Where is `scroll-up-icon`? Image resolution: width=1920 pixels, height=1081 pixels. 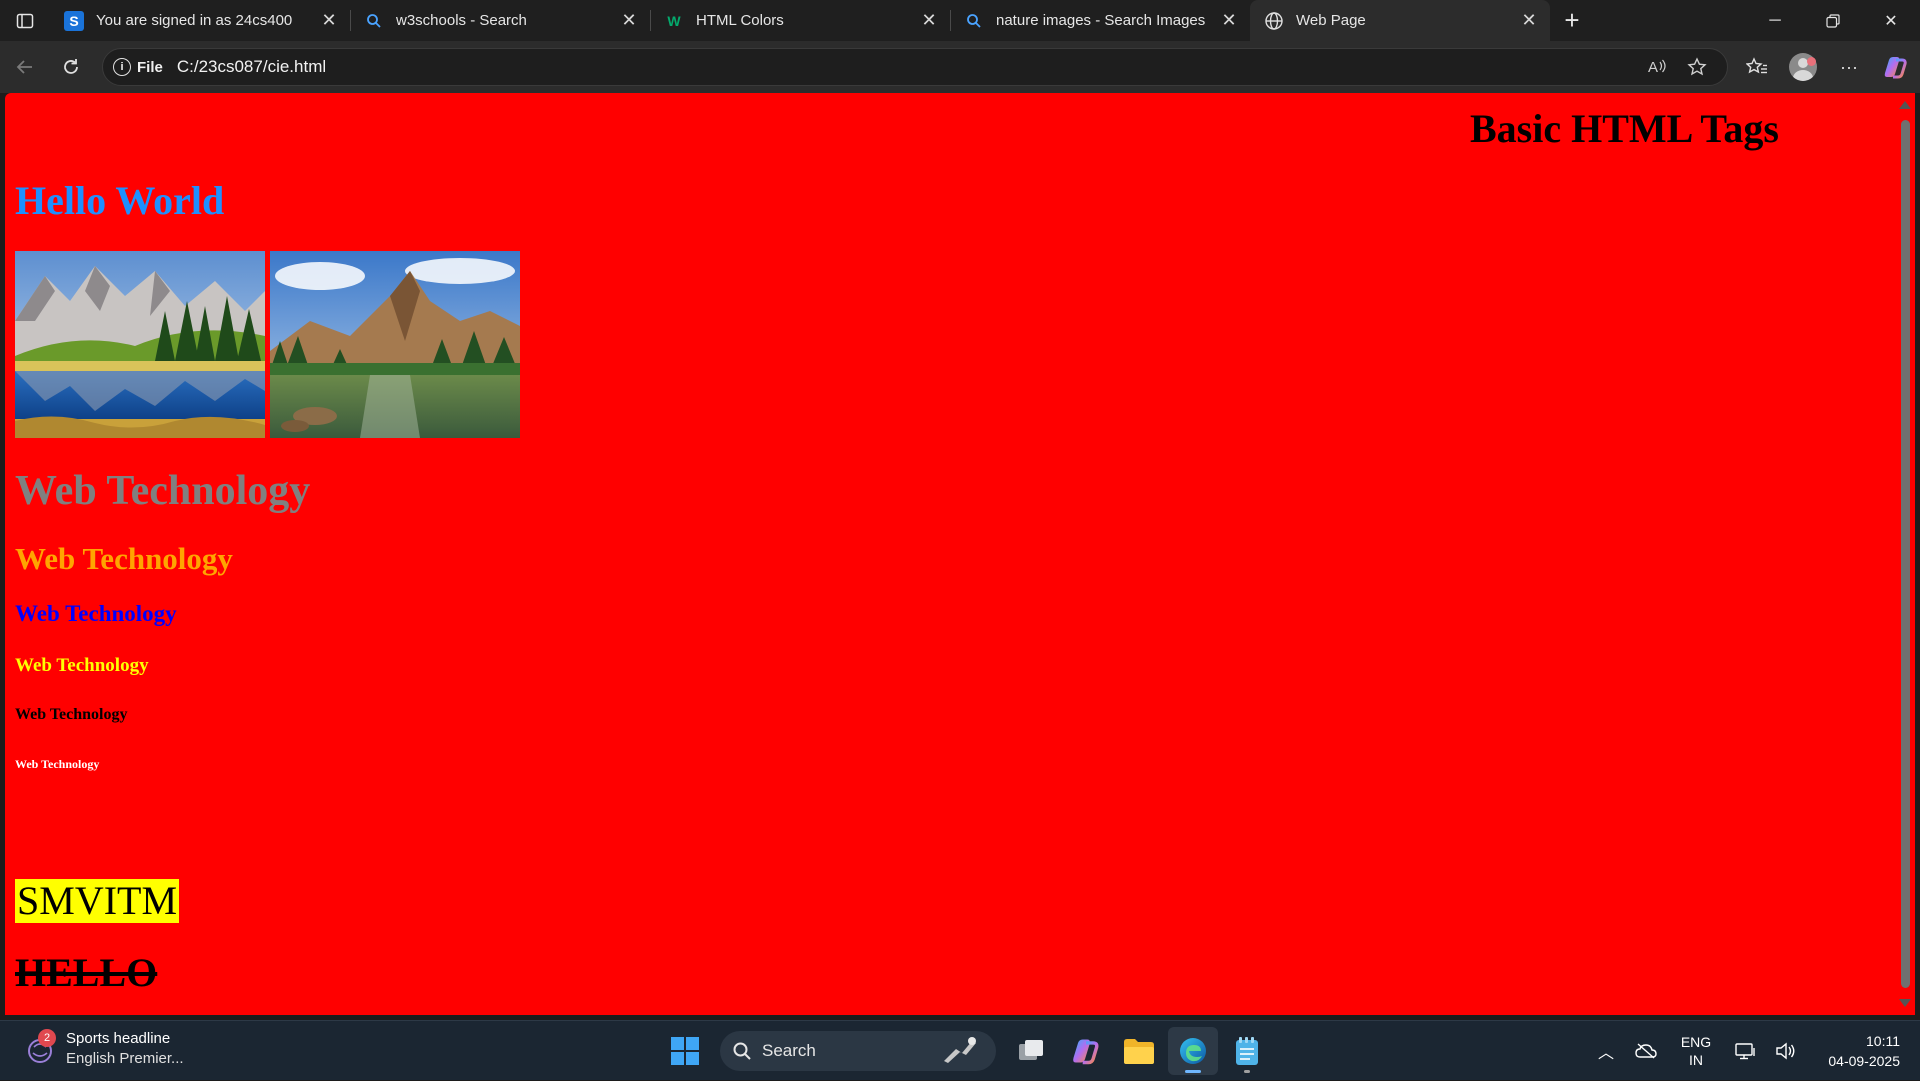
scroll-up-icon is located at coordinates (1905, 105).